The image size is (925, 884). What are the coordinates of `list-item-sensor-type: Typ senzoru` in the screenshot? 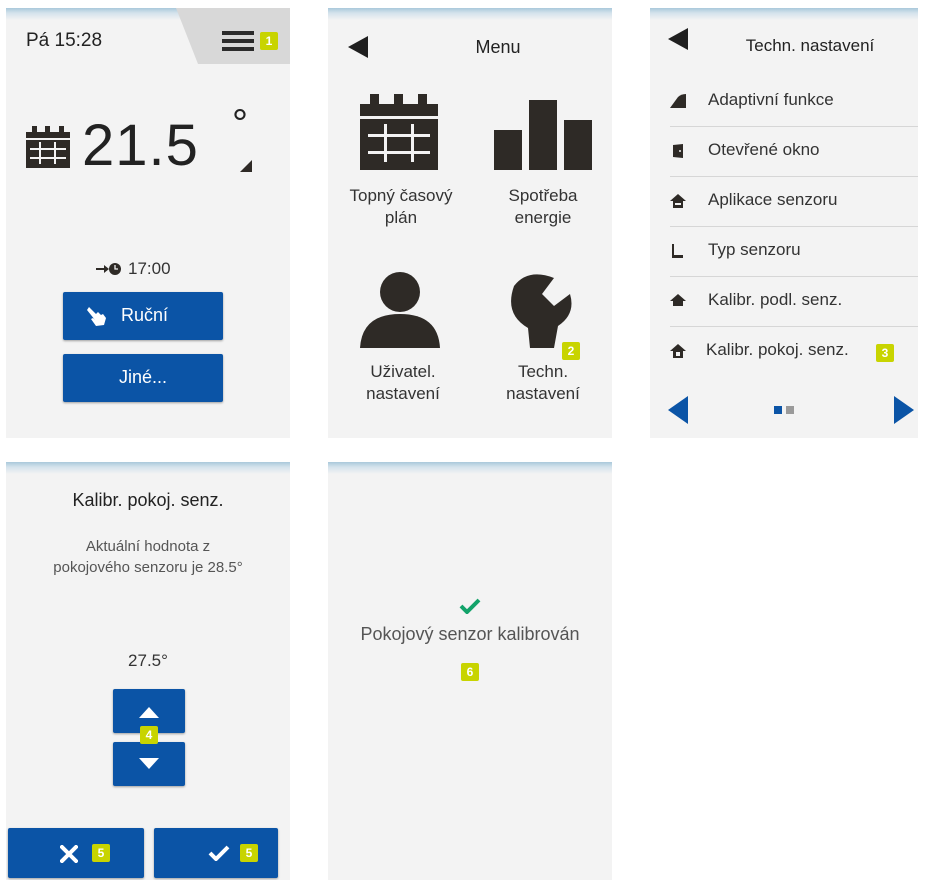 It's located at (794, 251).